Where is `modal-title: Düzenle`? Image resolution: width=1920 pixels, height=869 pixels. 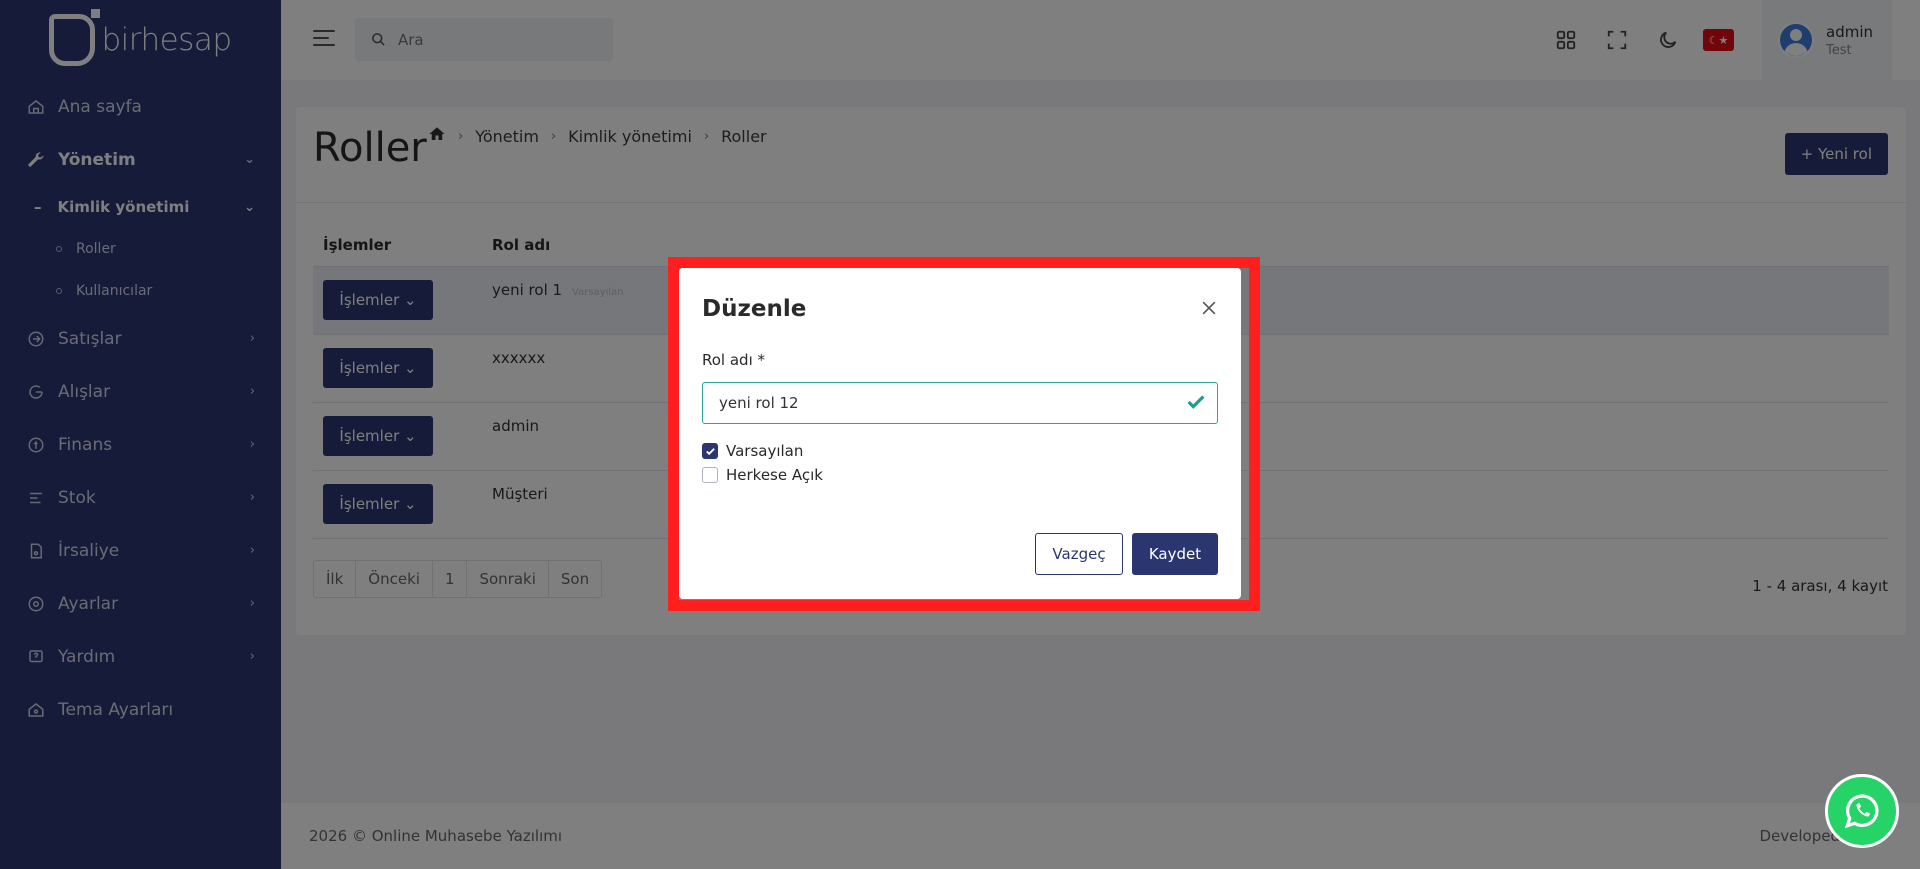
modal-title: Düzenle is located at coordinates (754, 309).